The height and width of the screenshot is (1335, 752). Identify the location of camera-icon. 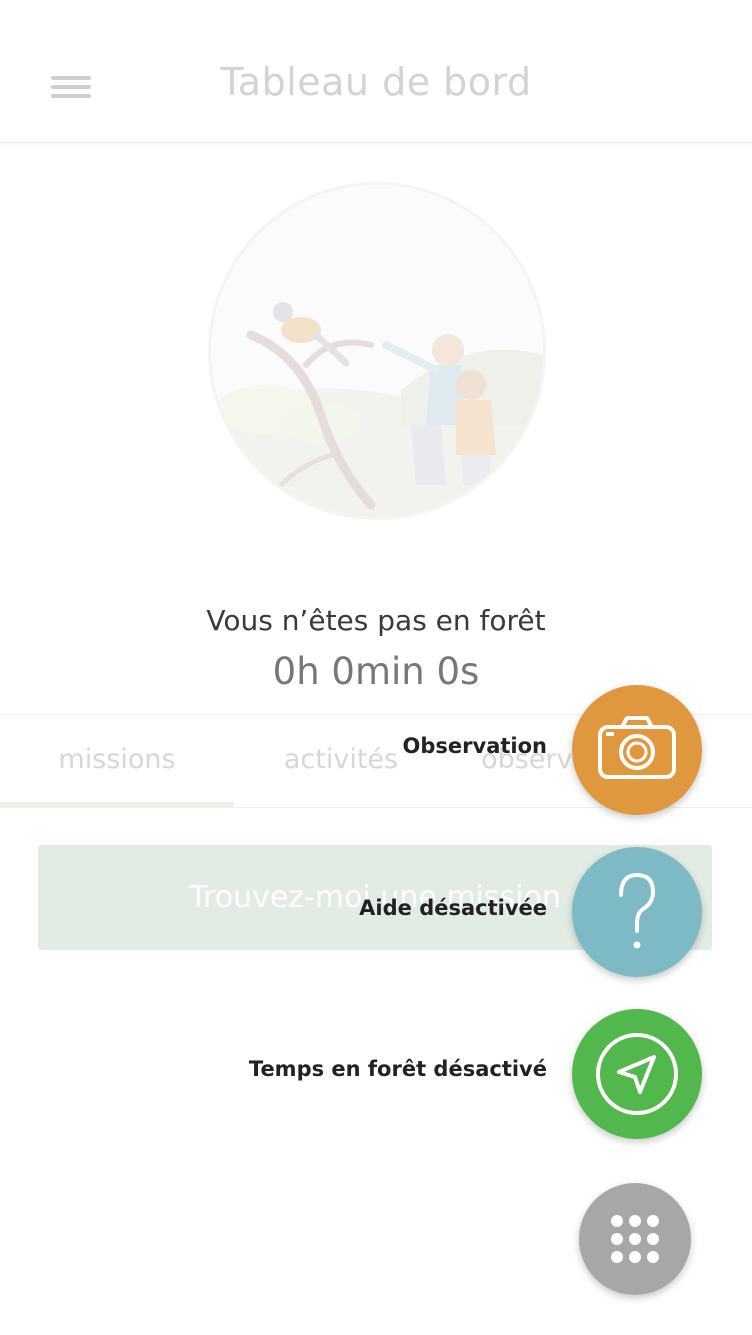
(637, 747).